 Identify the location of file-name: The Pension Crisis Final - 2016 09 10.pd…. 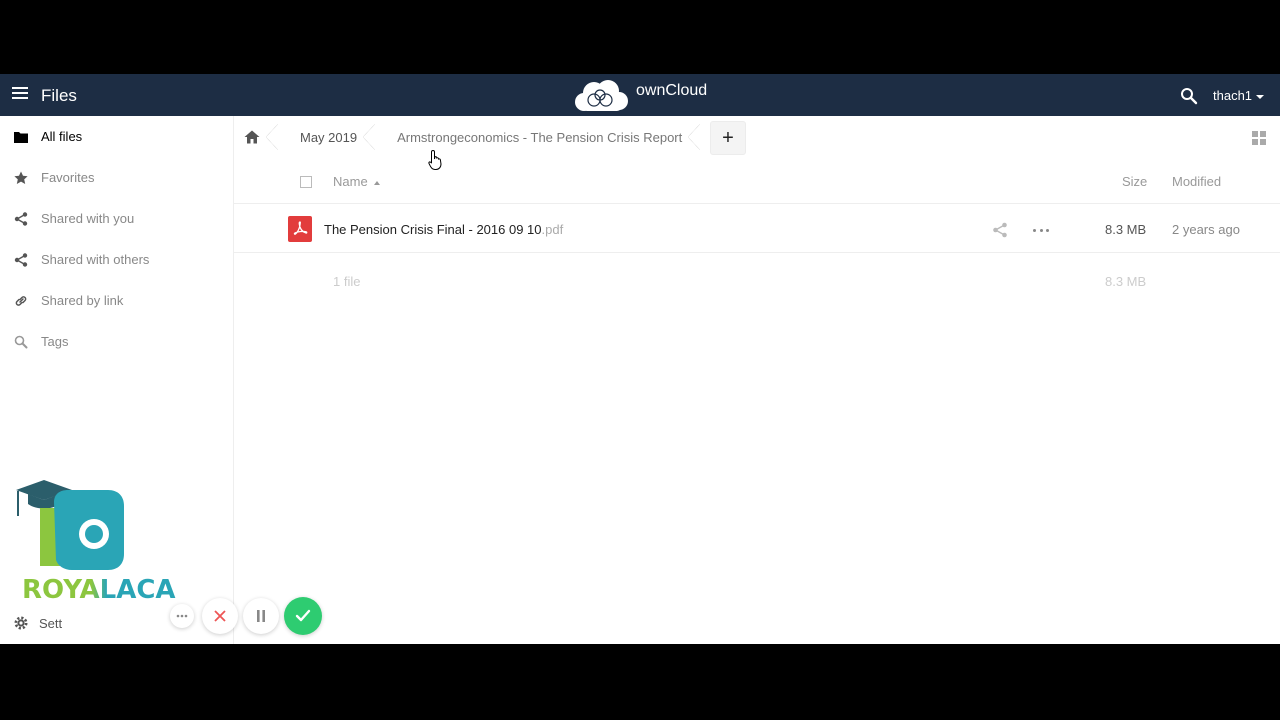
(443, 229).